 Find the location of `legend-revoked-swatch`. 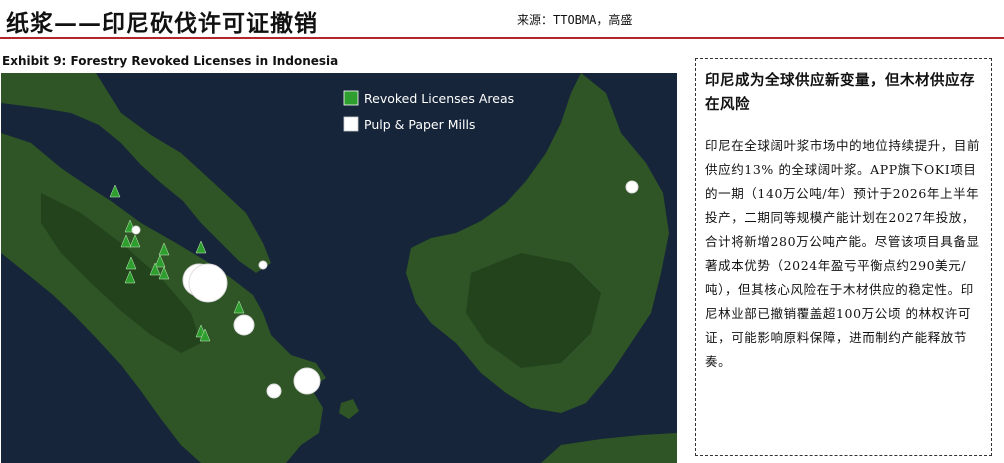

legend-revoked-swatch is located at coordinates (351, 98).